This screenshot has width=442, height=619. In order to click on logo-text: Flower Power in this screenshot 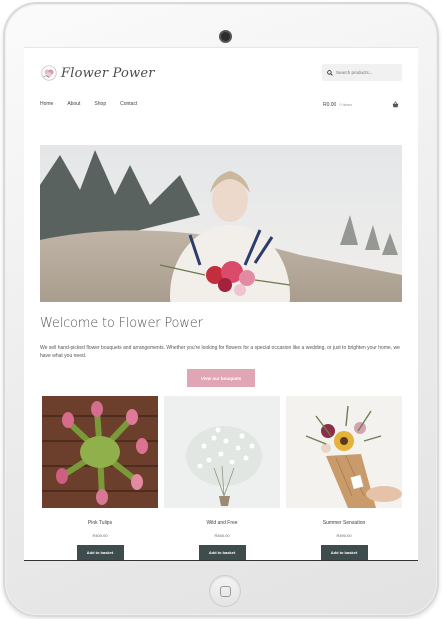, I will do `click(108, 73)`.